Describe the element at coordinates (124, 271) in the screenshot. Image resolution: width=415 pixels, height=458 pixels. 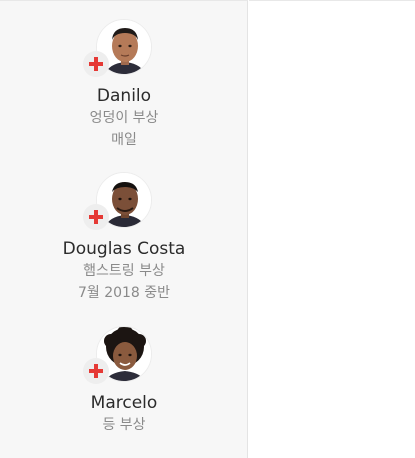
I see `player-injury: 햄스트링 부상` at that location.